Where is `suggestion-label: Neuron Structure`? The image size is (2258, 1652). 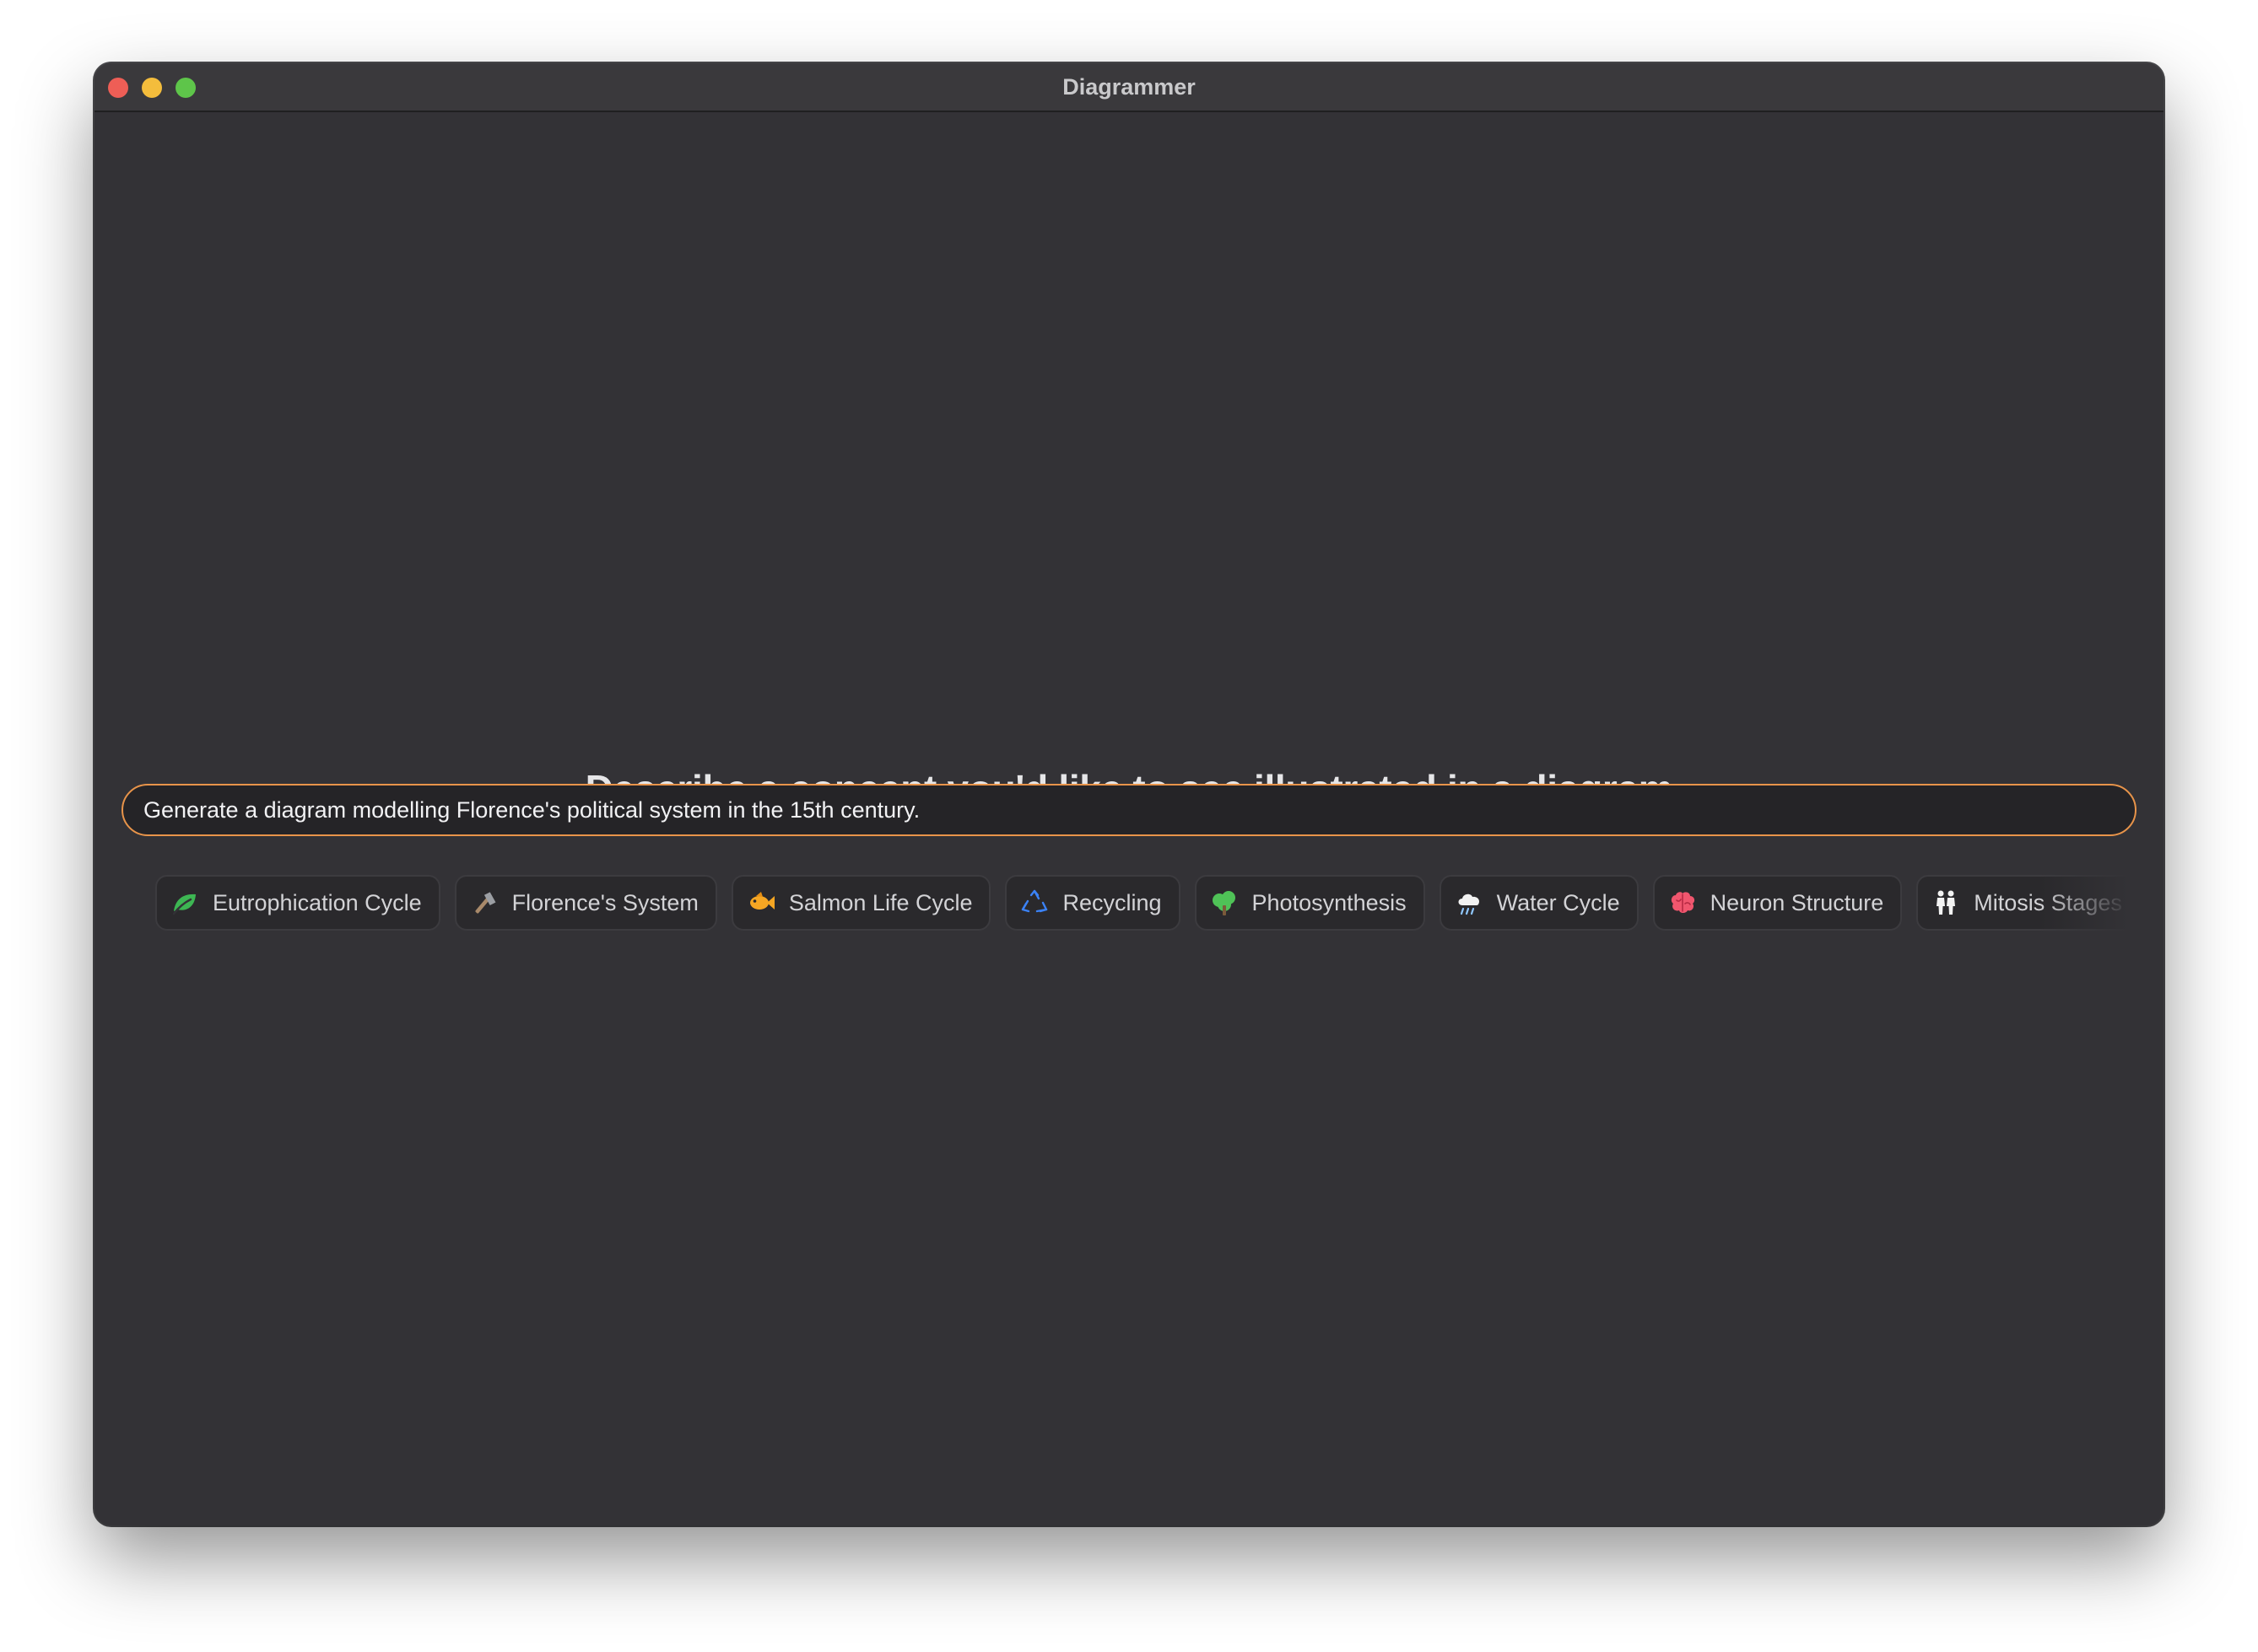 suggestion-label: Neuron Structure is located at coordinates (1797, 902).